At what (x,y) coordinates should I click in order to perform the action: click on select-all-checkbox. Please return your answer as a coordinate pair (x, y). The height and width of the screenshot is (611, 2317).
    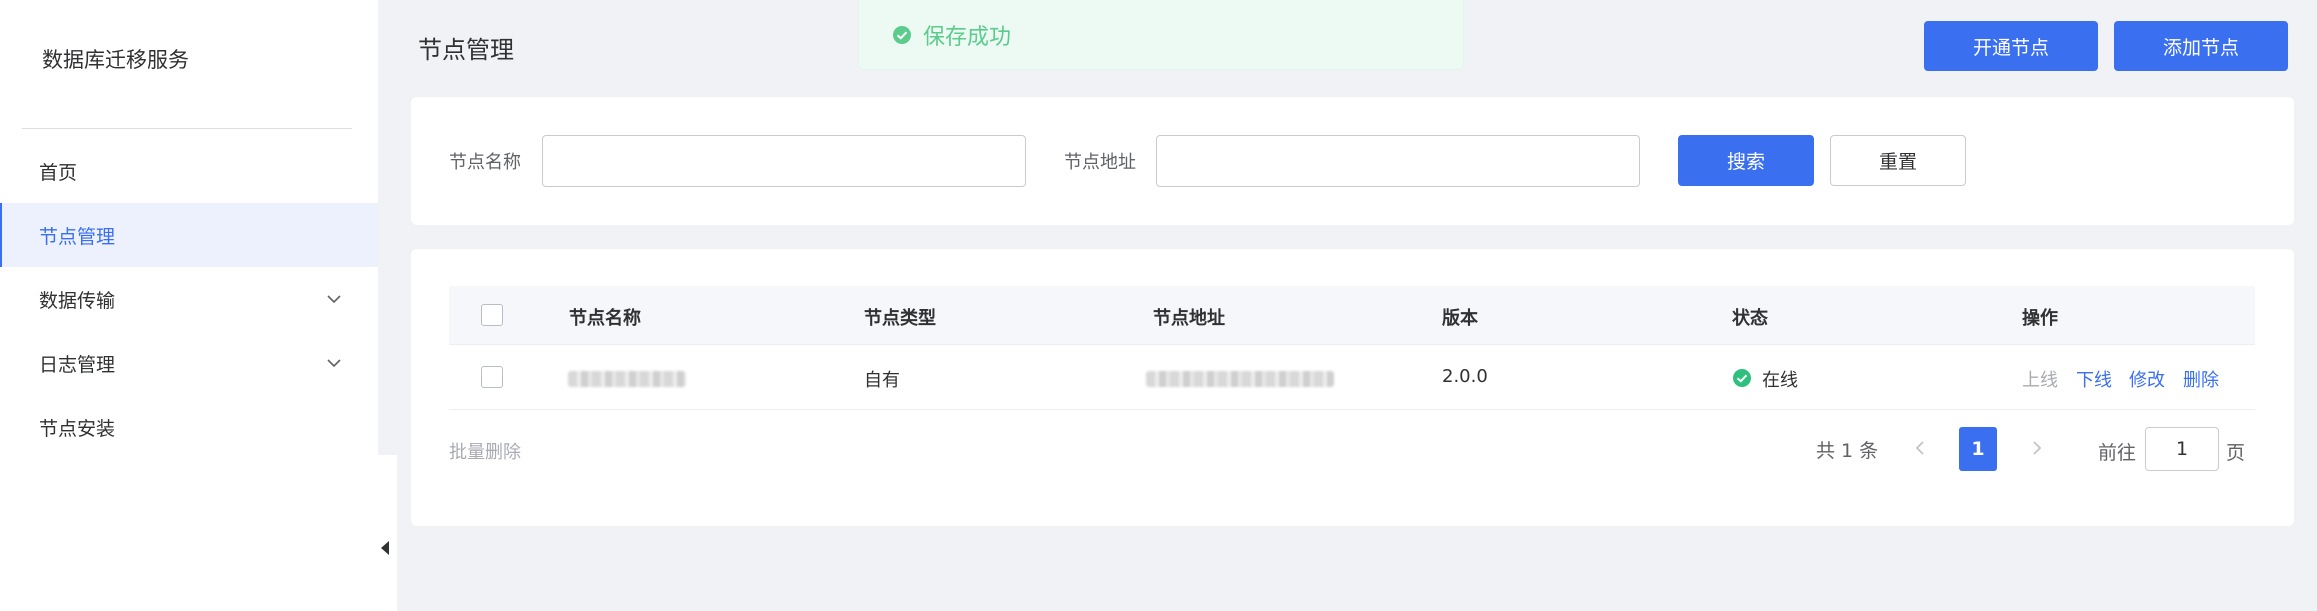
    Looking at the image, I should click on (492, 315).